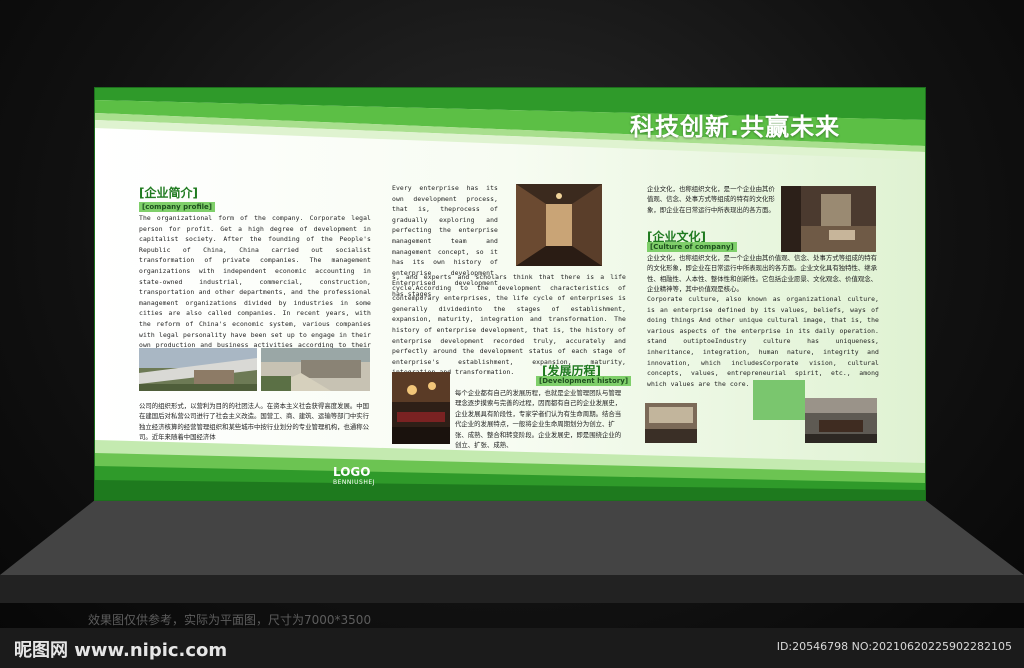  What do you see at coordinates (841, 420) in the screenshot?
I see `photo-meeting-room` at bounding box center [841, 420].